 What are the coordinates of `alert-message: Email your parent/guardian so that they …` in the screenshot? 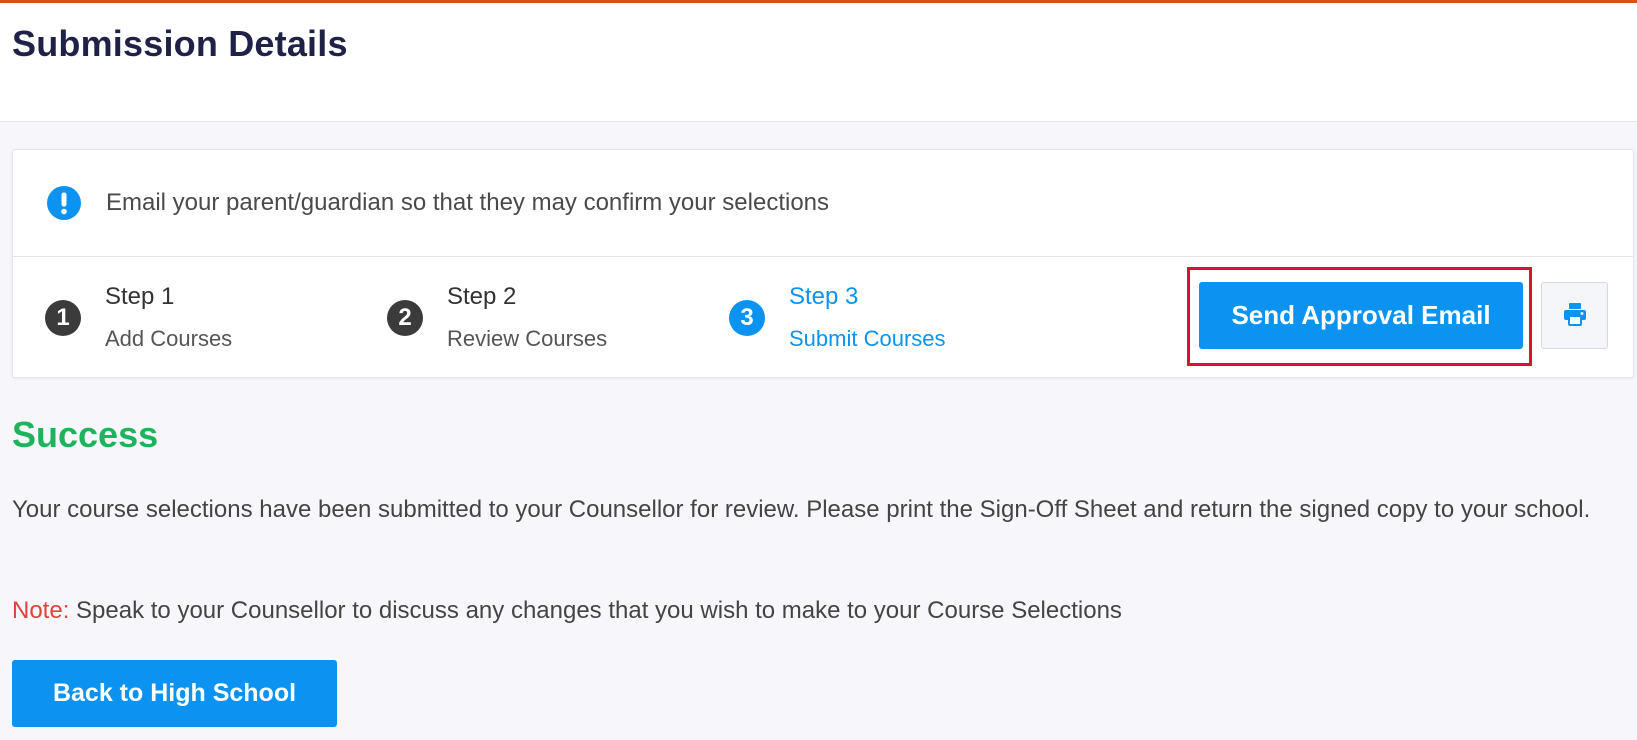 It's located at (468, 202).